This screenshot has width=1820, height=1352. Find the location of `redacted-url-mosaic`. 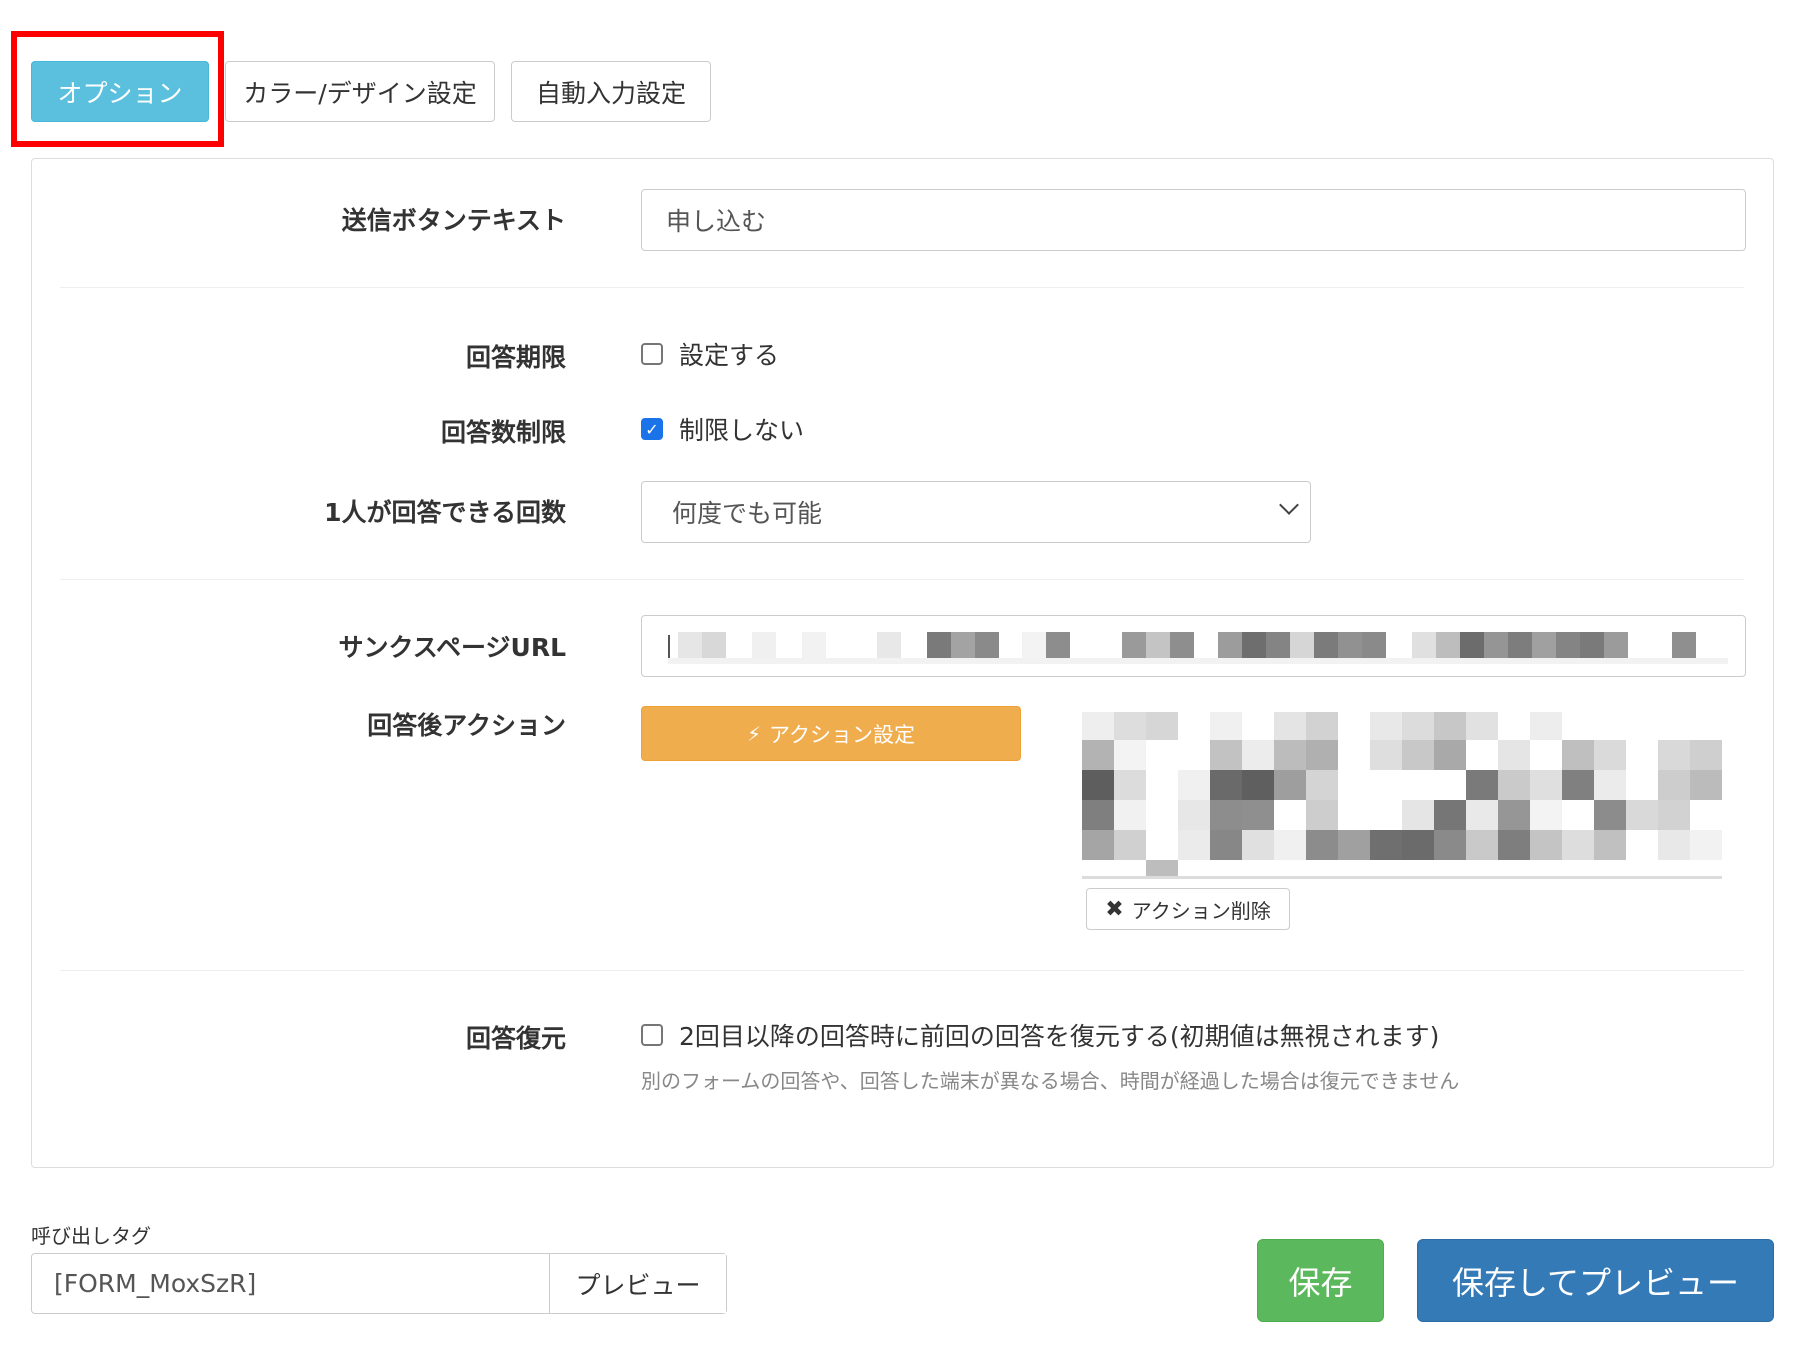

redacted-url-mosaic is located at coordinates (1198, 648).